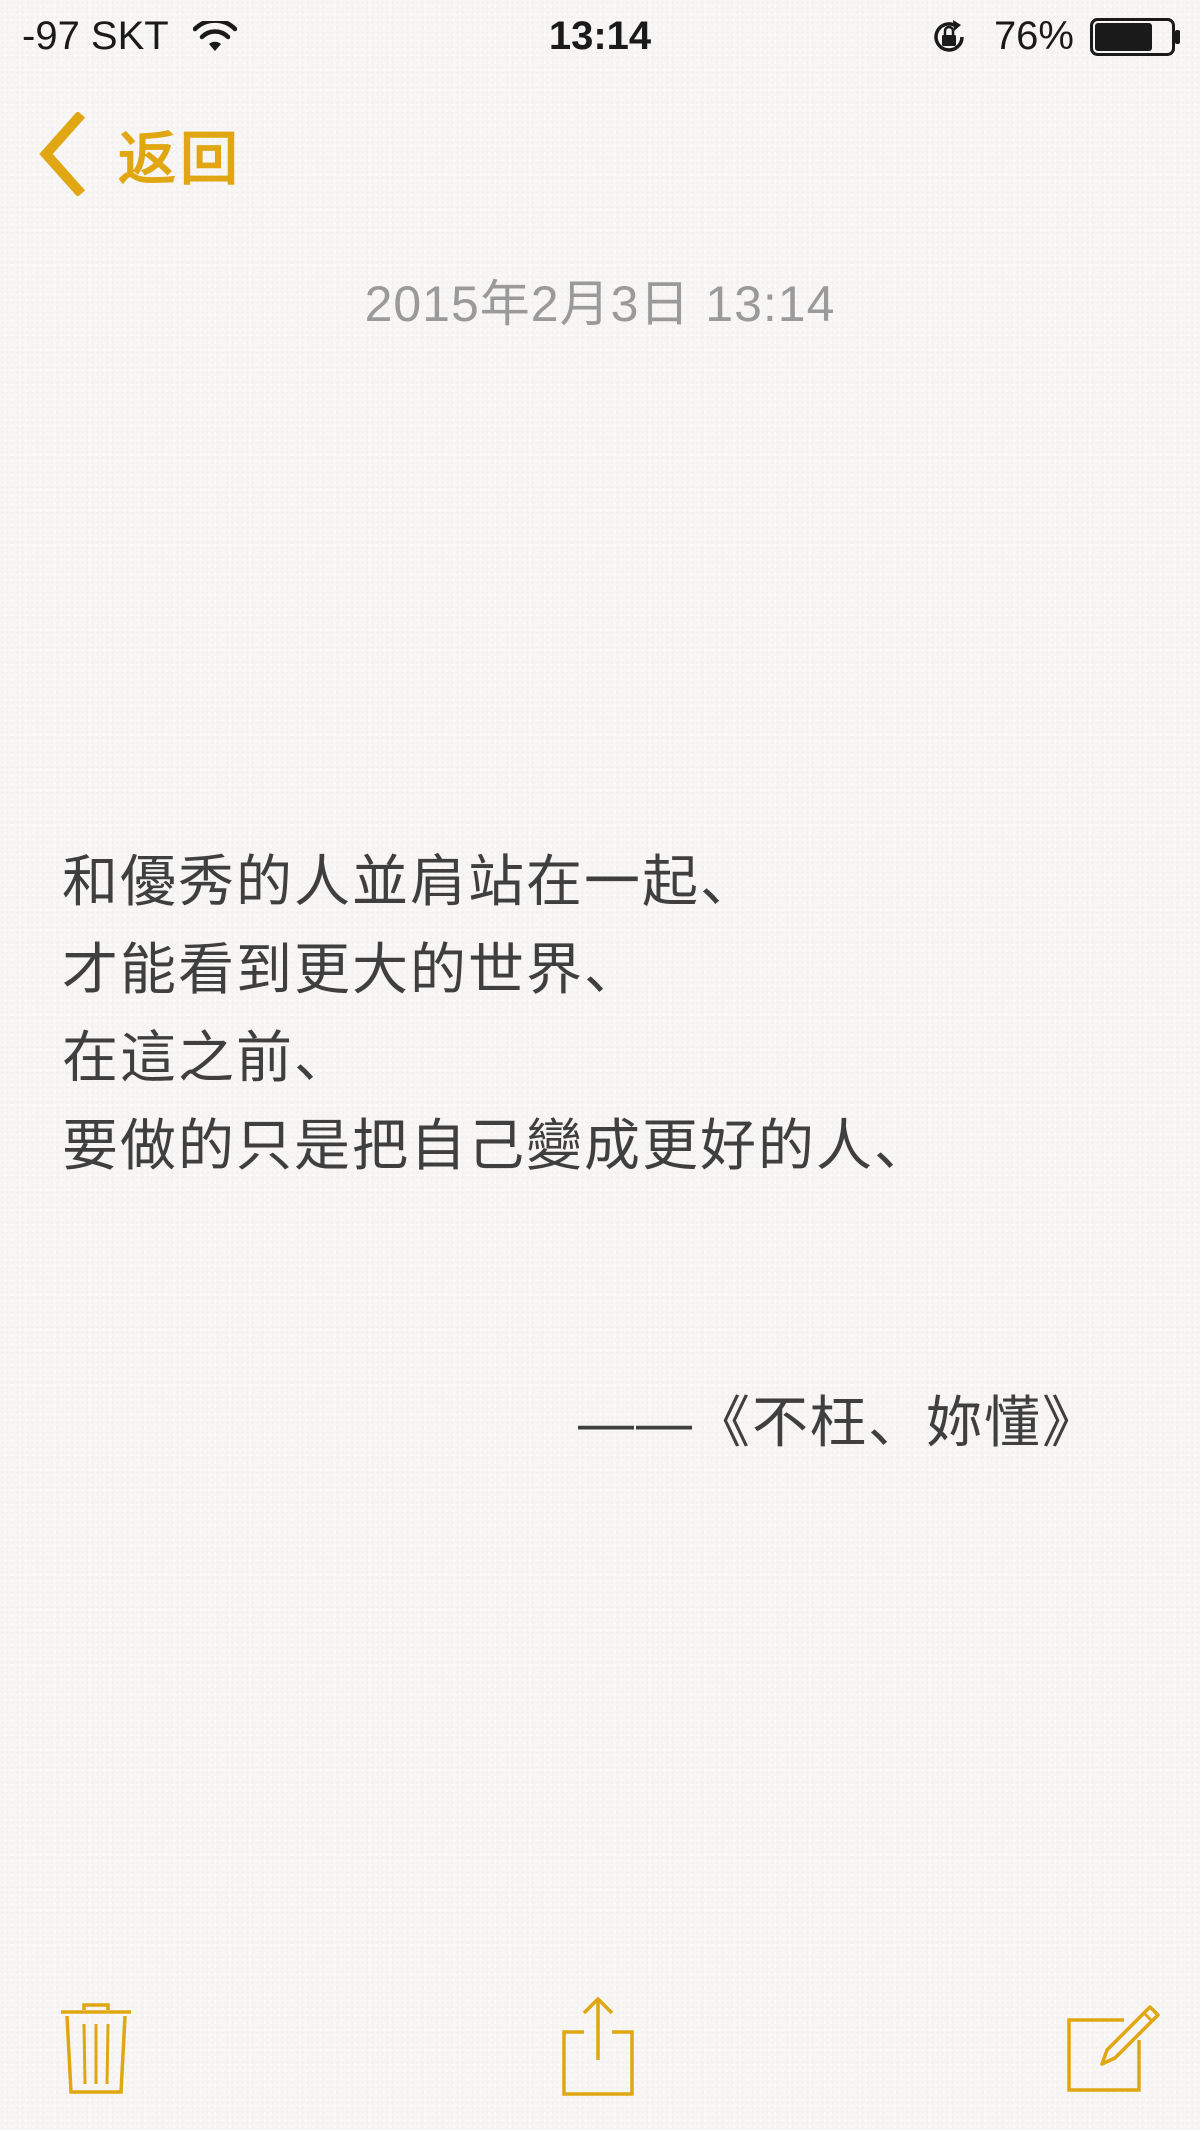  What do you see at coordinates (62, 154) in the screenshot?
I see `chevron-left-icon` at bounding box center [62, 154].